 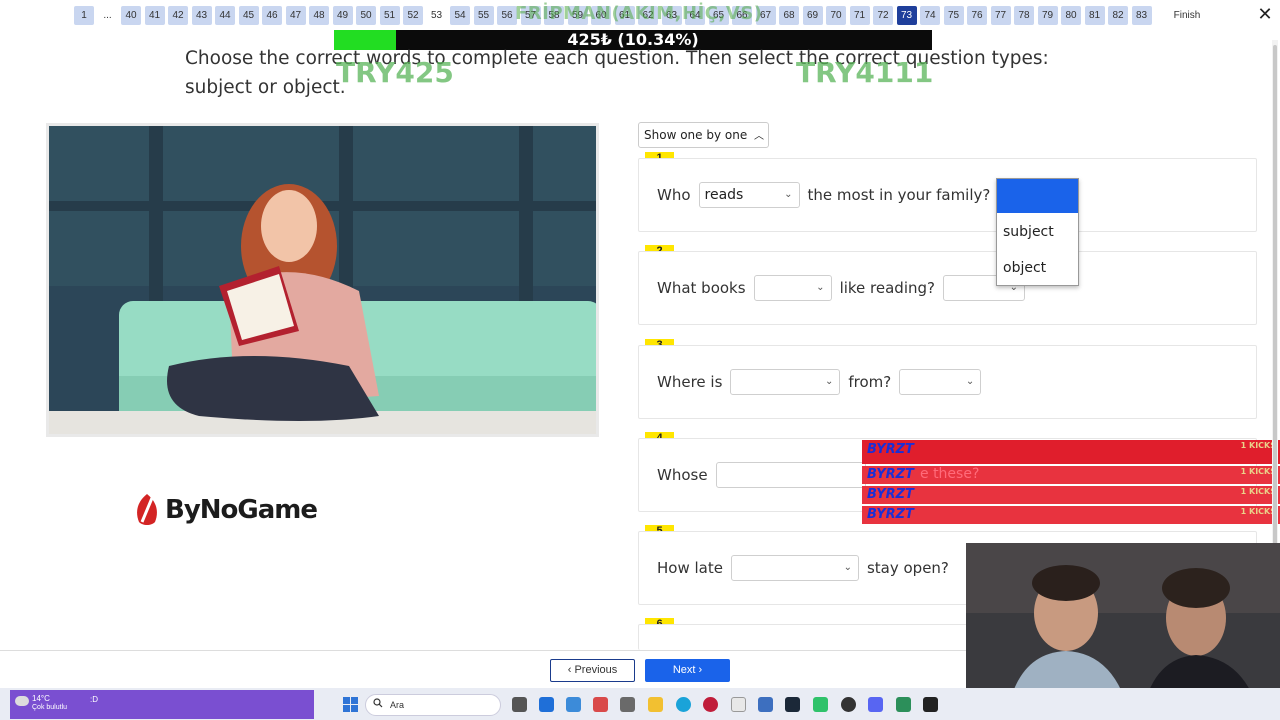 What do you see at coordinates (696, 135) in the screenshot?
I see `show-one-by-one-label: Show one by one` at bounding box center [696, 135].